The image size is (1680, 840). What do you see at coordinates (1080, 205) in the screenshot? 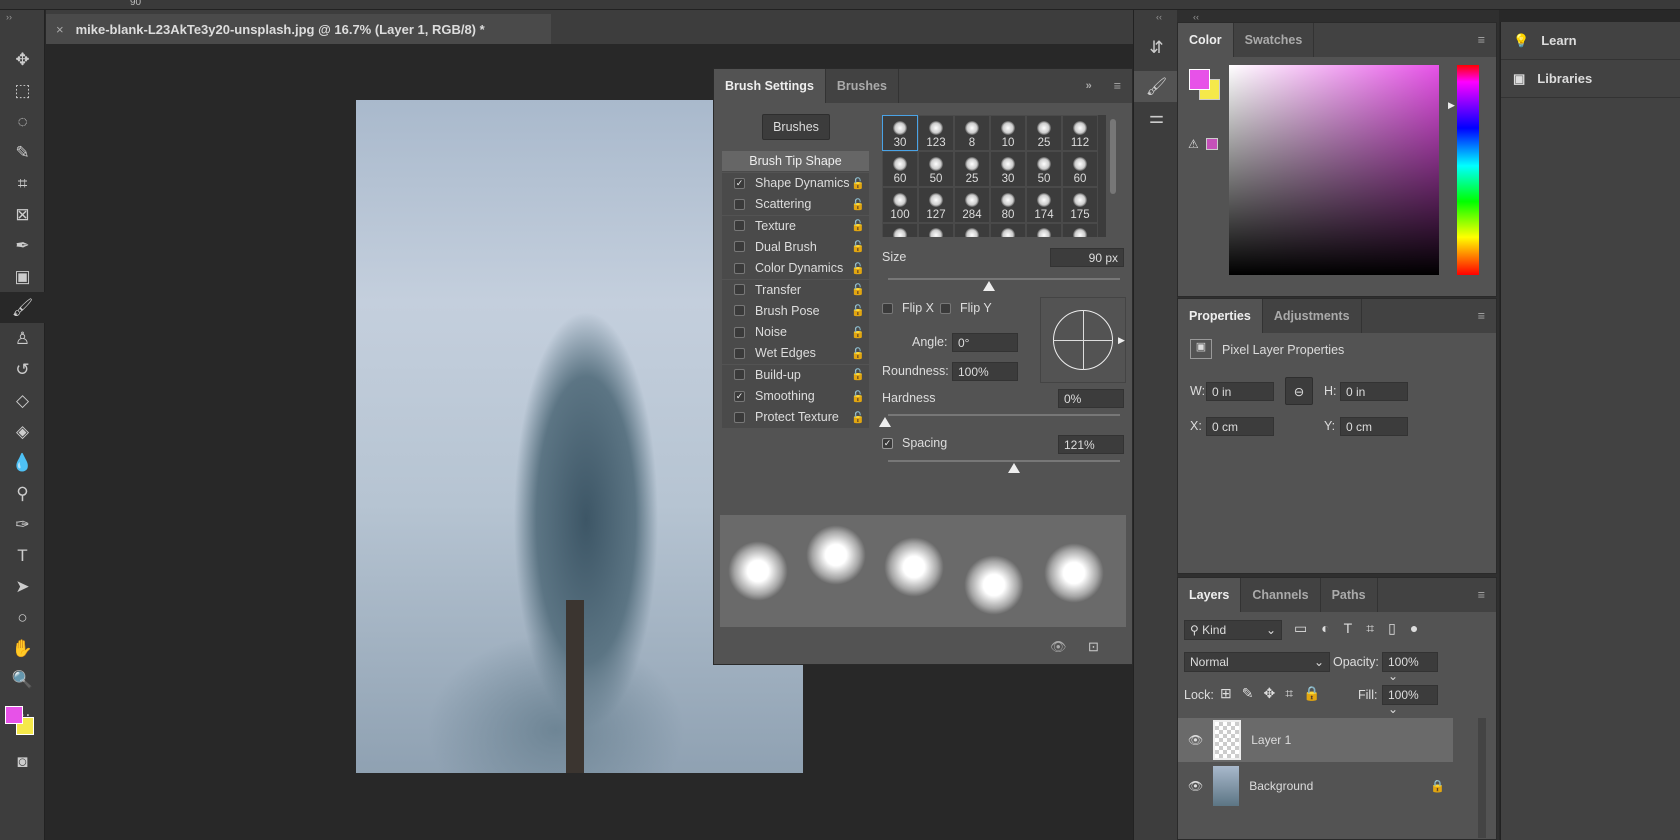
I see `brush-preset: 175` at bounding box center [1080, 205].